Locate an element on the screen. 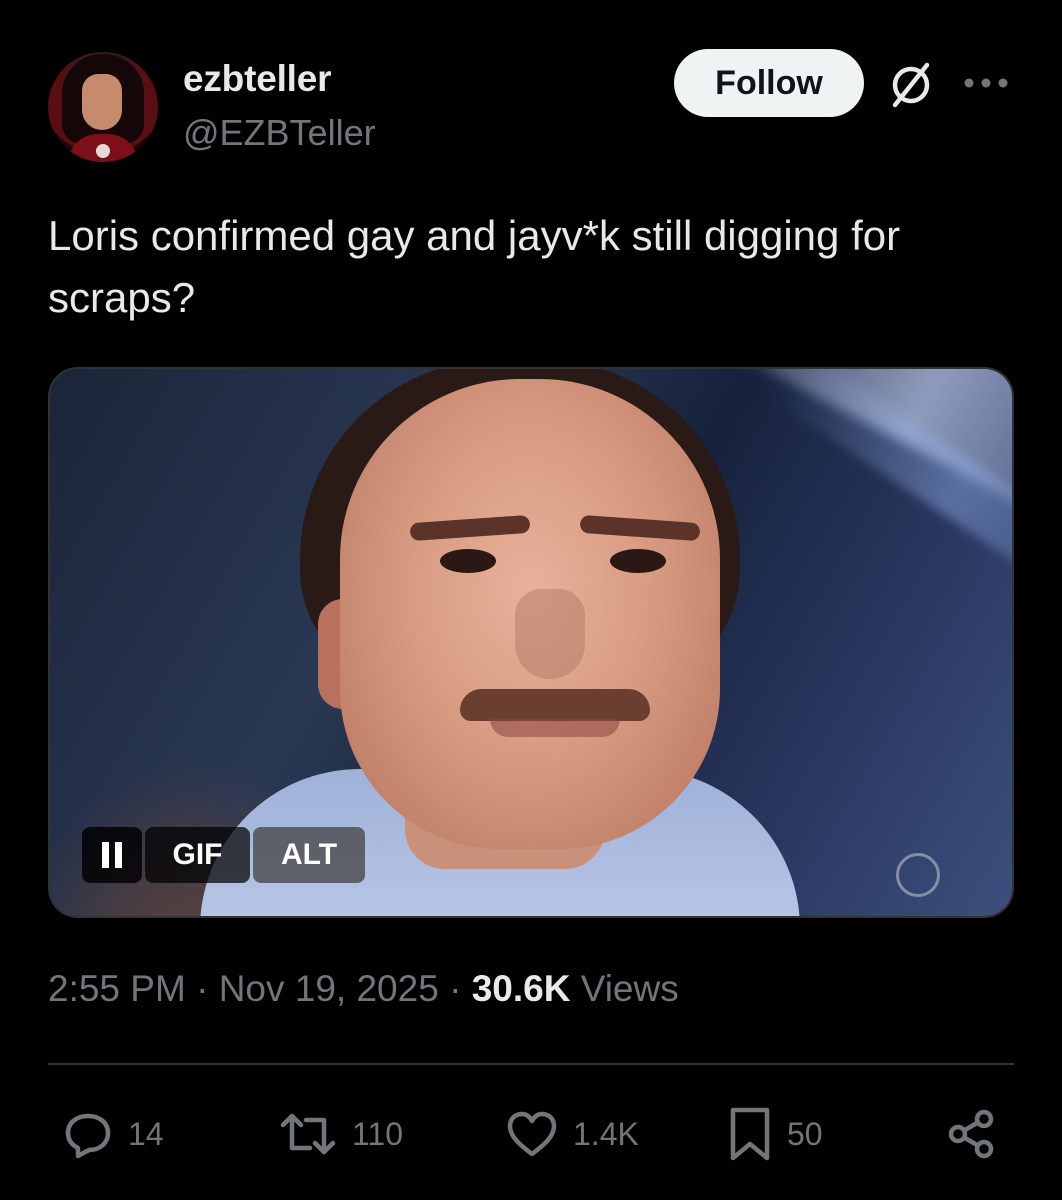 The height and width of the screenshot is (1200, 1062). reply-button: 14 is located at coordinates (113, 1134).